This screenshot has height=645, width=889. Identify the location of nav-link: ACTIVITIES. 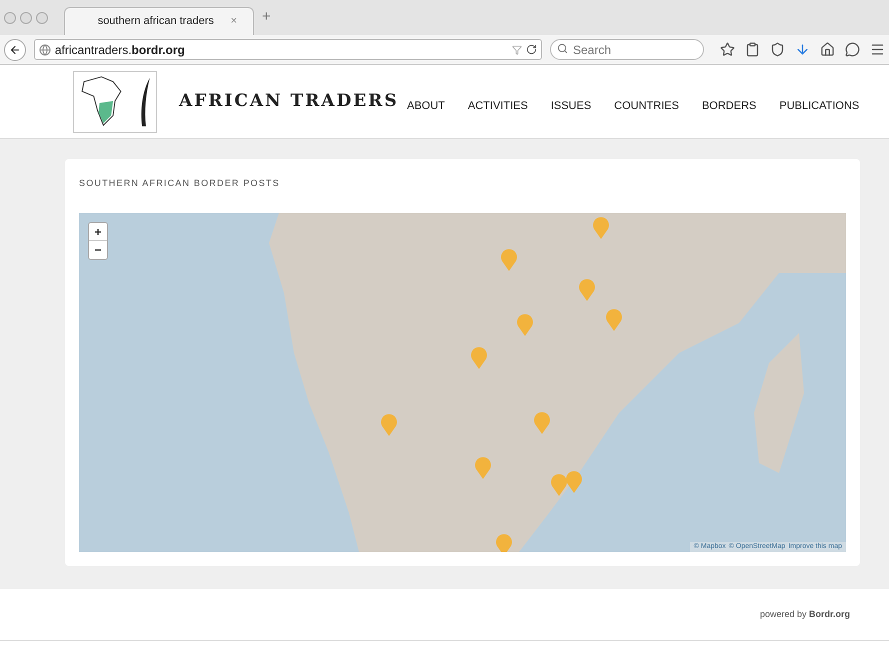
(498, 106).